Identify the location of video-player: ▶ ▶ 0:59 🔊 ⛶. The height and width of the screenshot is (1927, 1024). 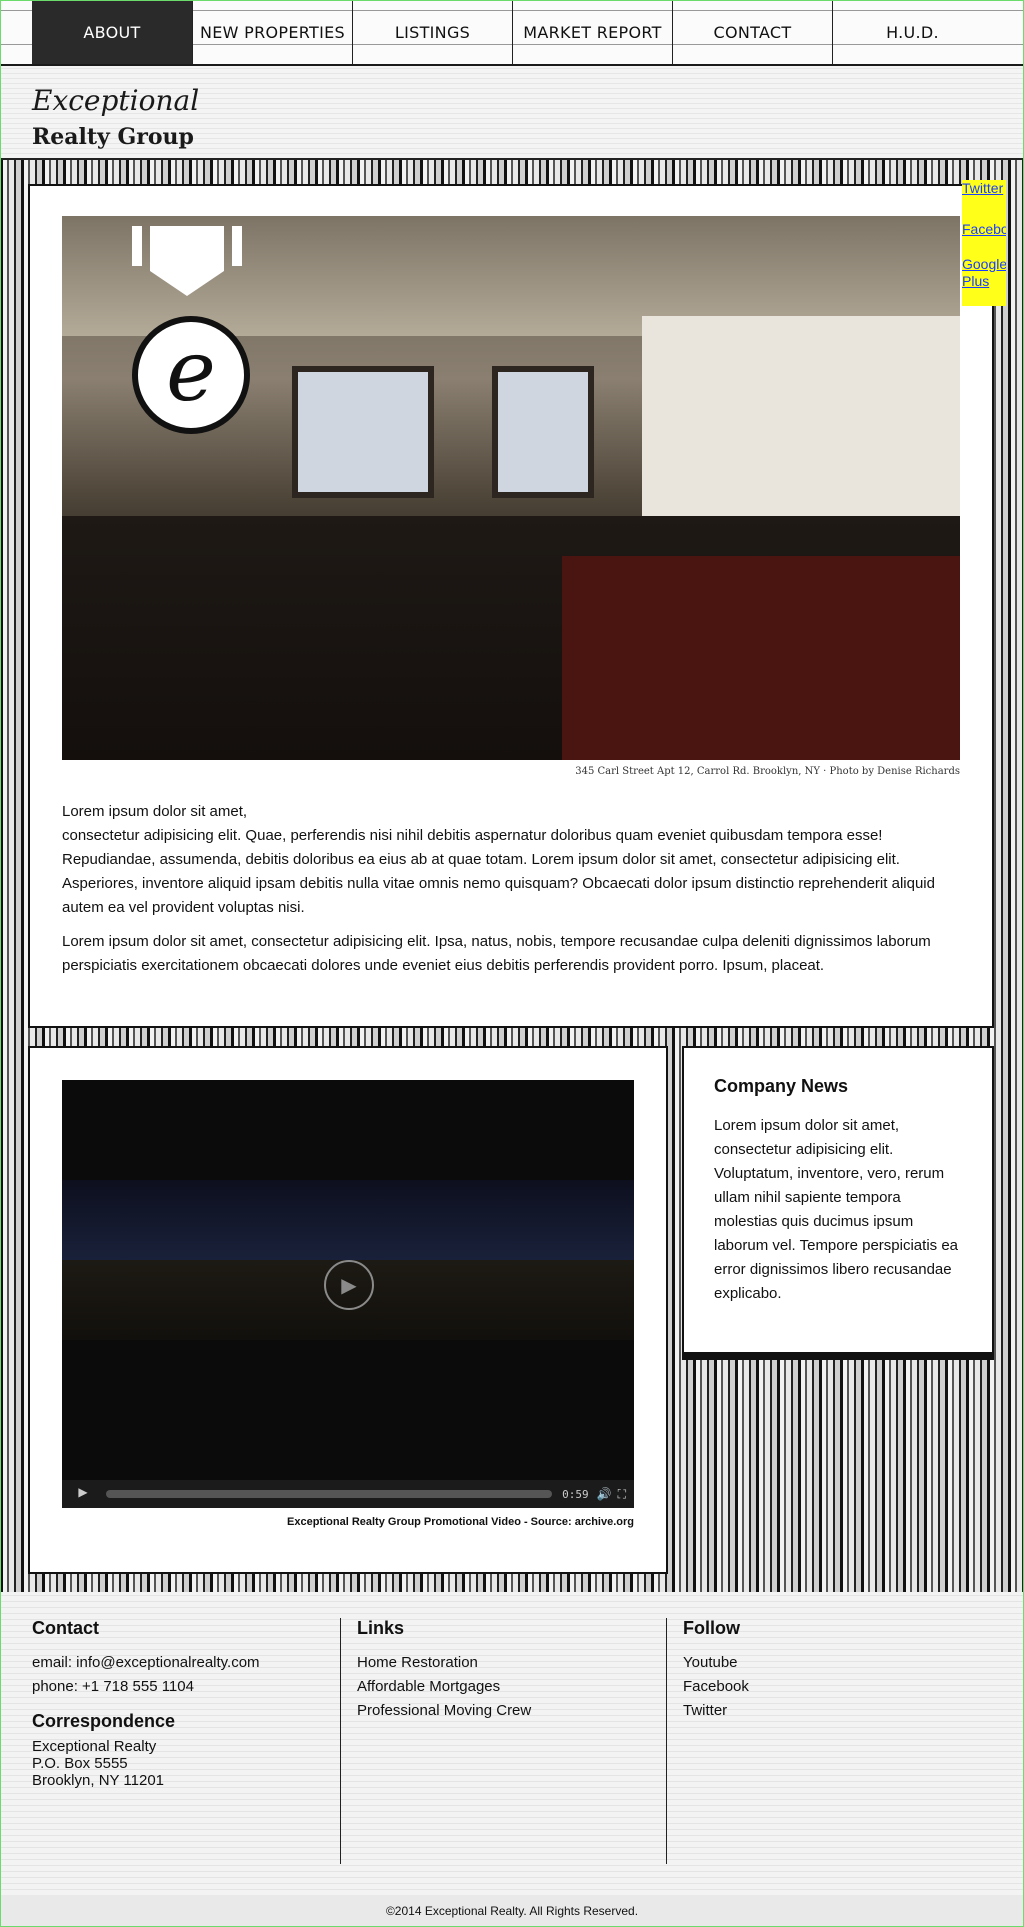
(348, 1294).